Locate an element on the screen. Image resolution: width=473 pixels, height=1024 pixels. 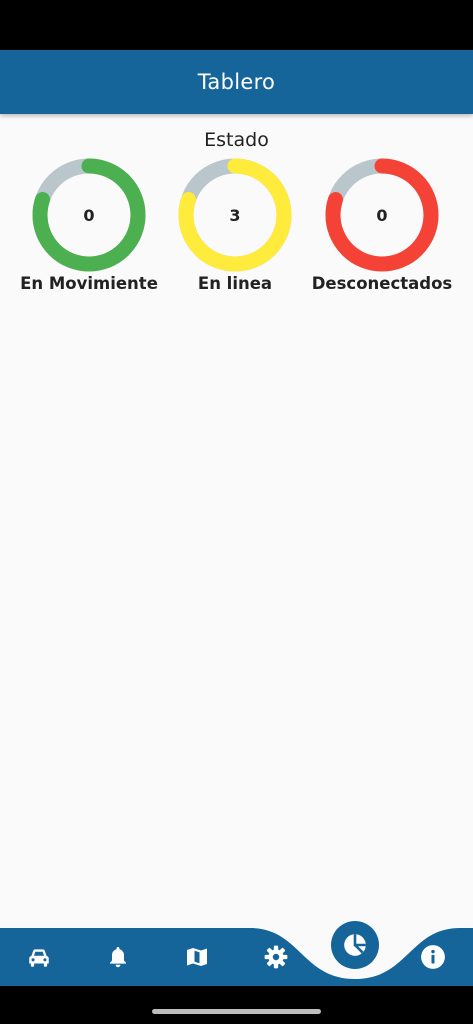
gear-icon is located at coordinates (276, 957).